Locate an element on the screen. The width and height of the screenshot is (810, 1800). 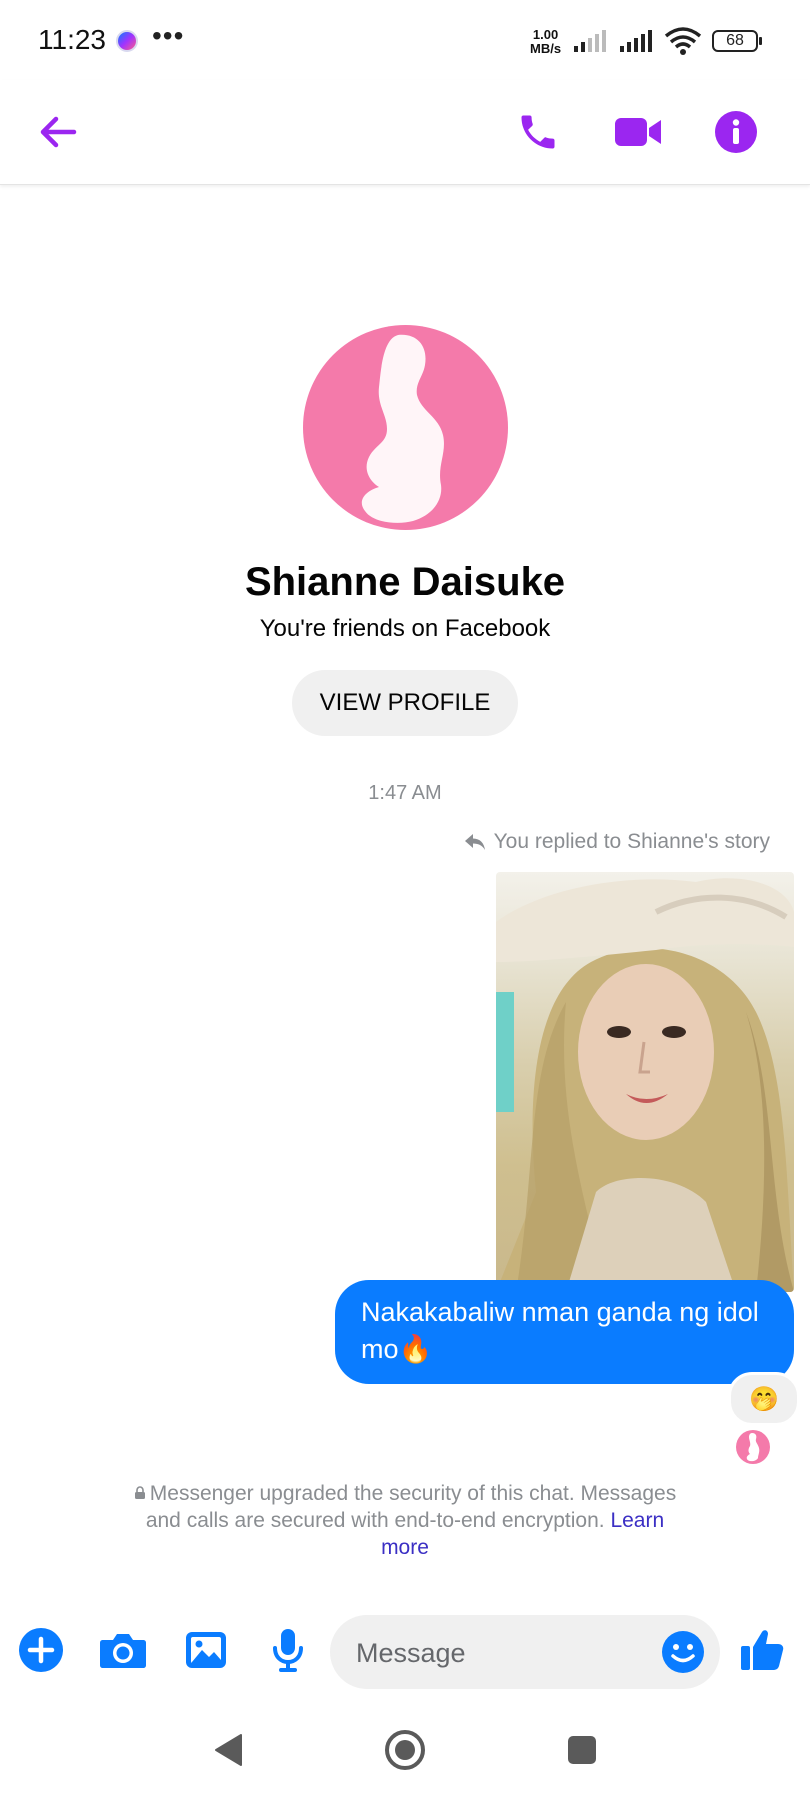
nav-back-button is located at coordinates (228, 1750).